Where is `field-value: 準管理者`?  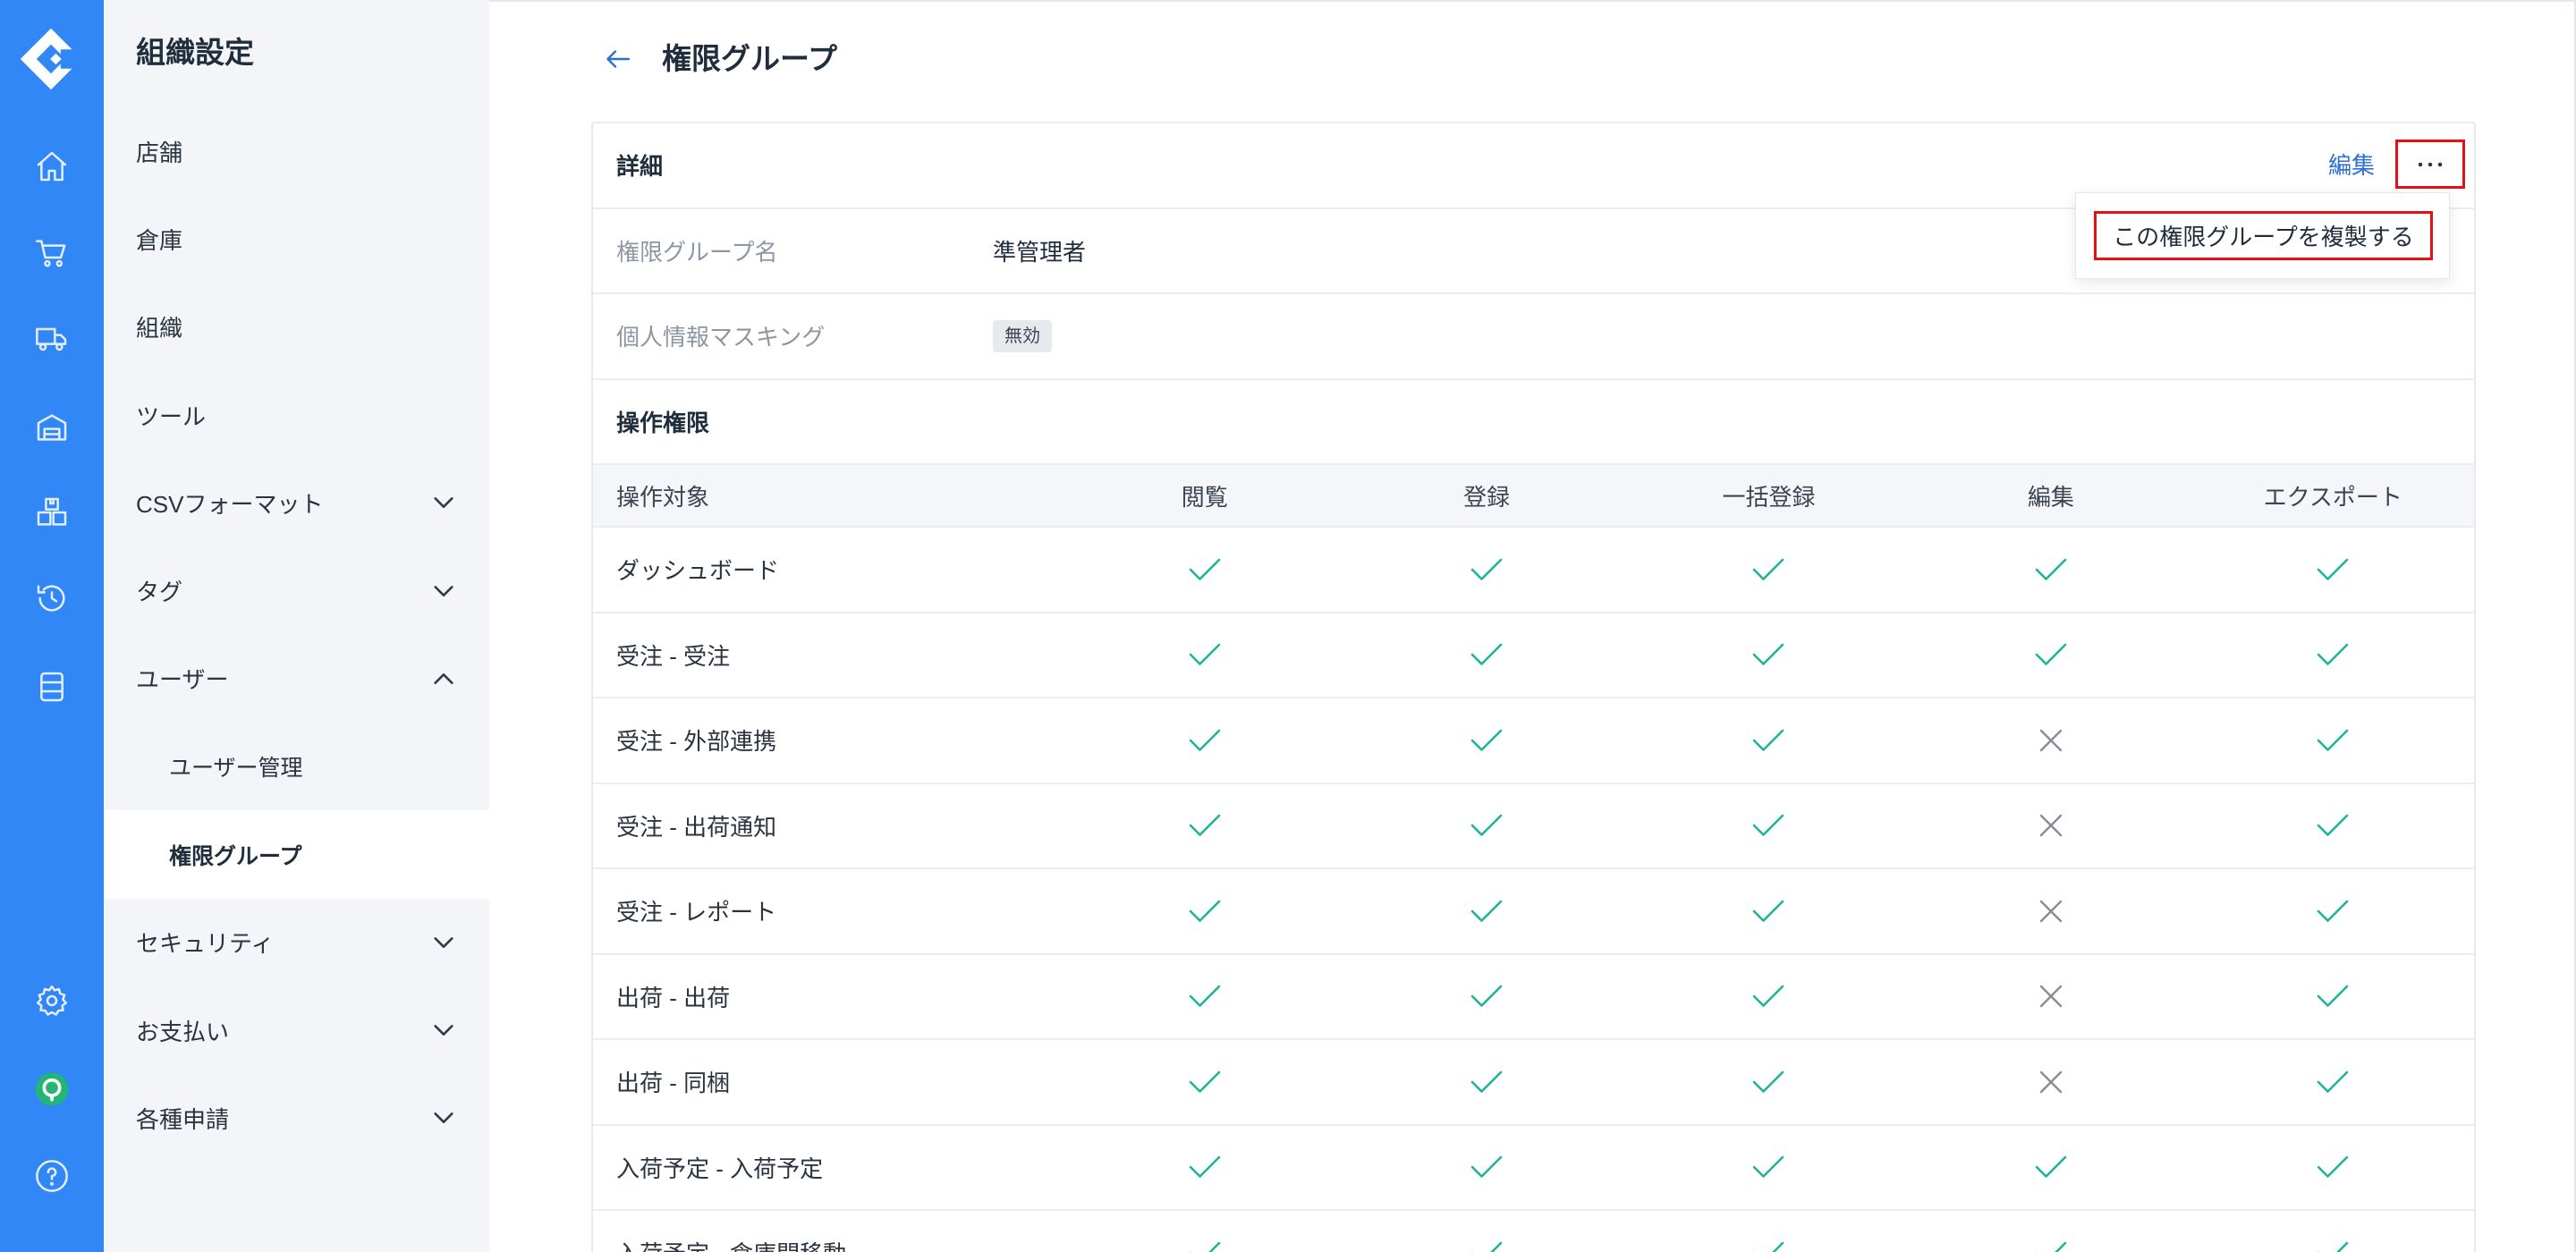
field-value: 準管理者 is located at coordinates (1040, 252).